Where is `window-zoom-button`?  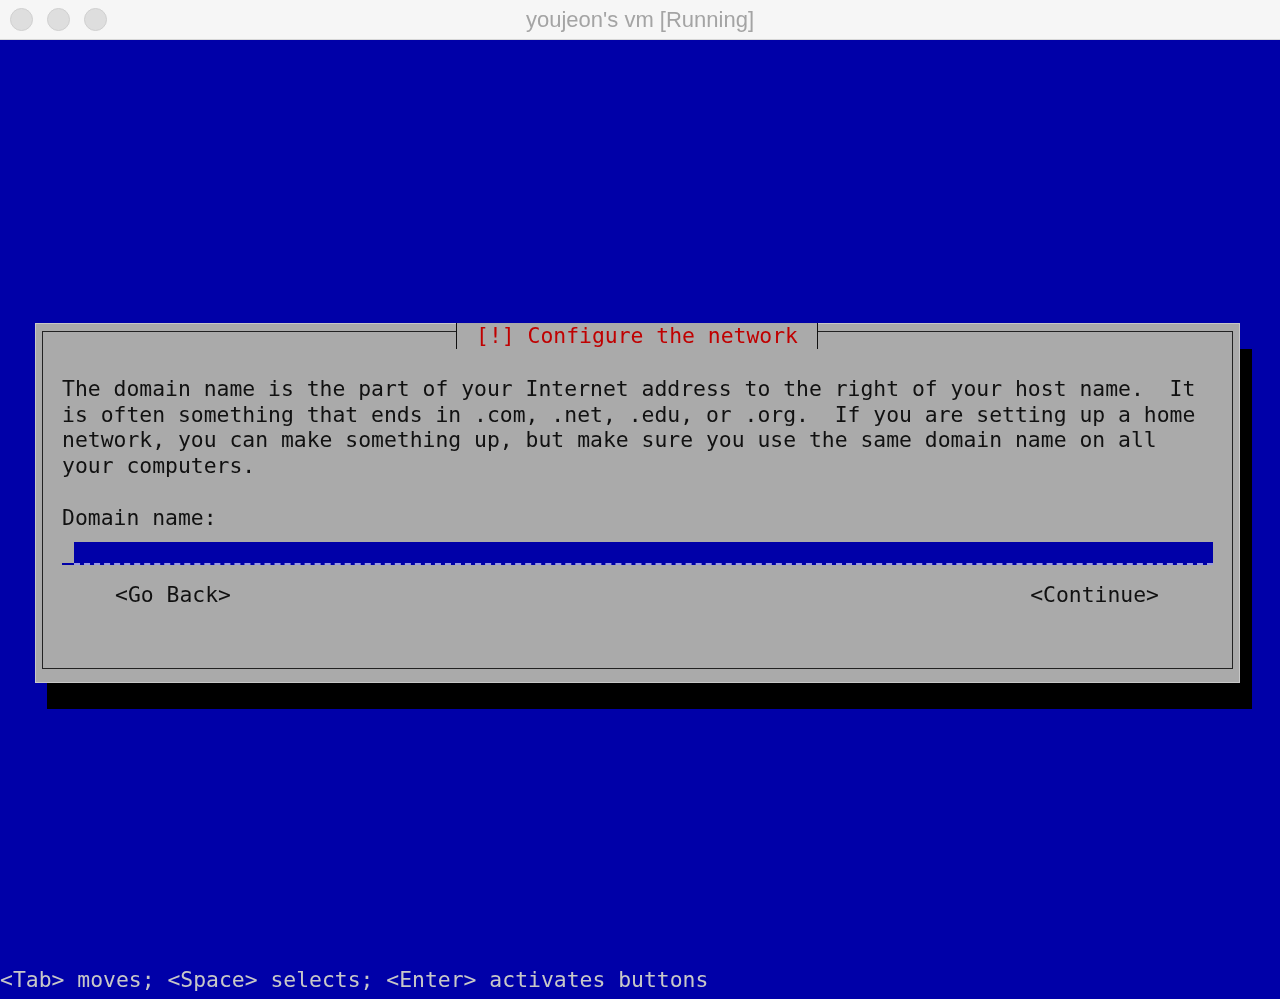
window-zoom-button is located at coordinates (95, 19).